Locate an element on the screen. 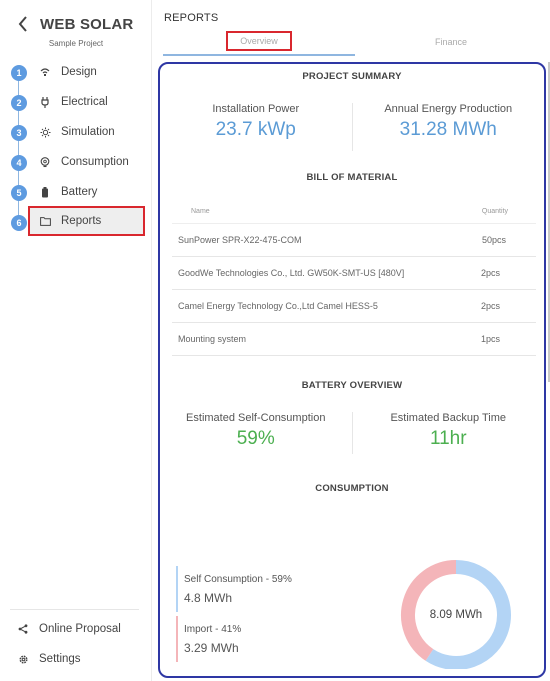 Image resolution: width=550 pixels, height=681 pixels. consumption-donut-chart: 8.09 MWh is located at coordinates (456, 613).